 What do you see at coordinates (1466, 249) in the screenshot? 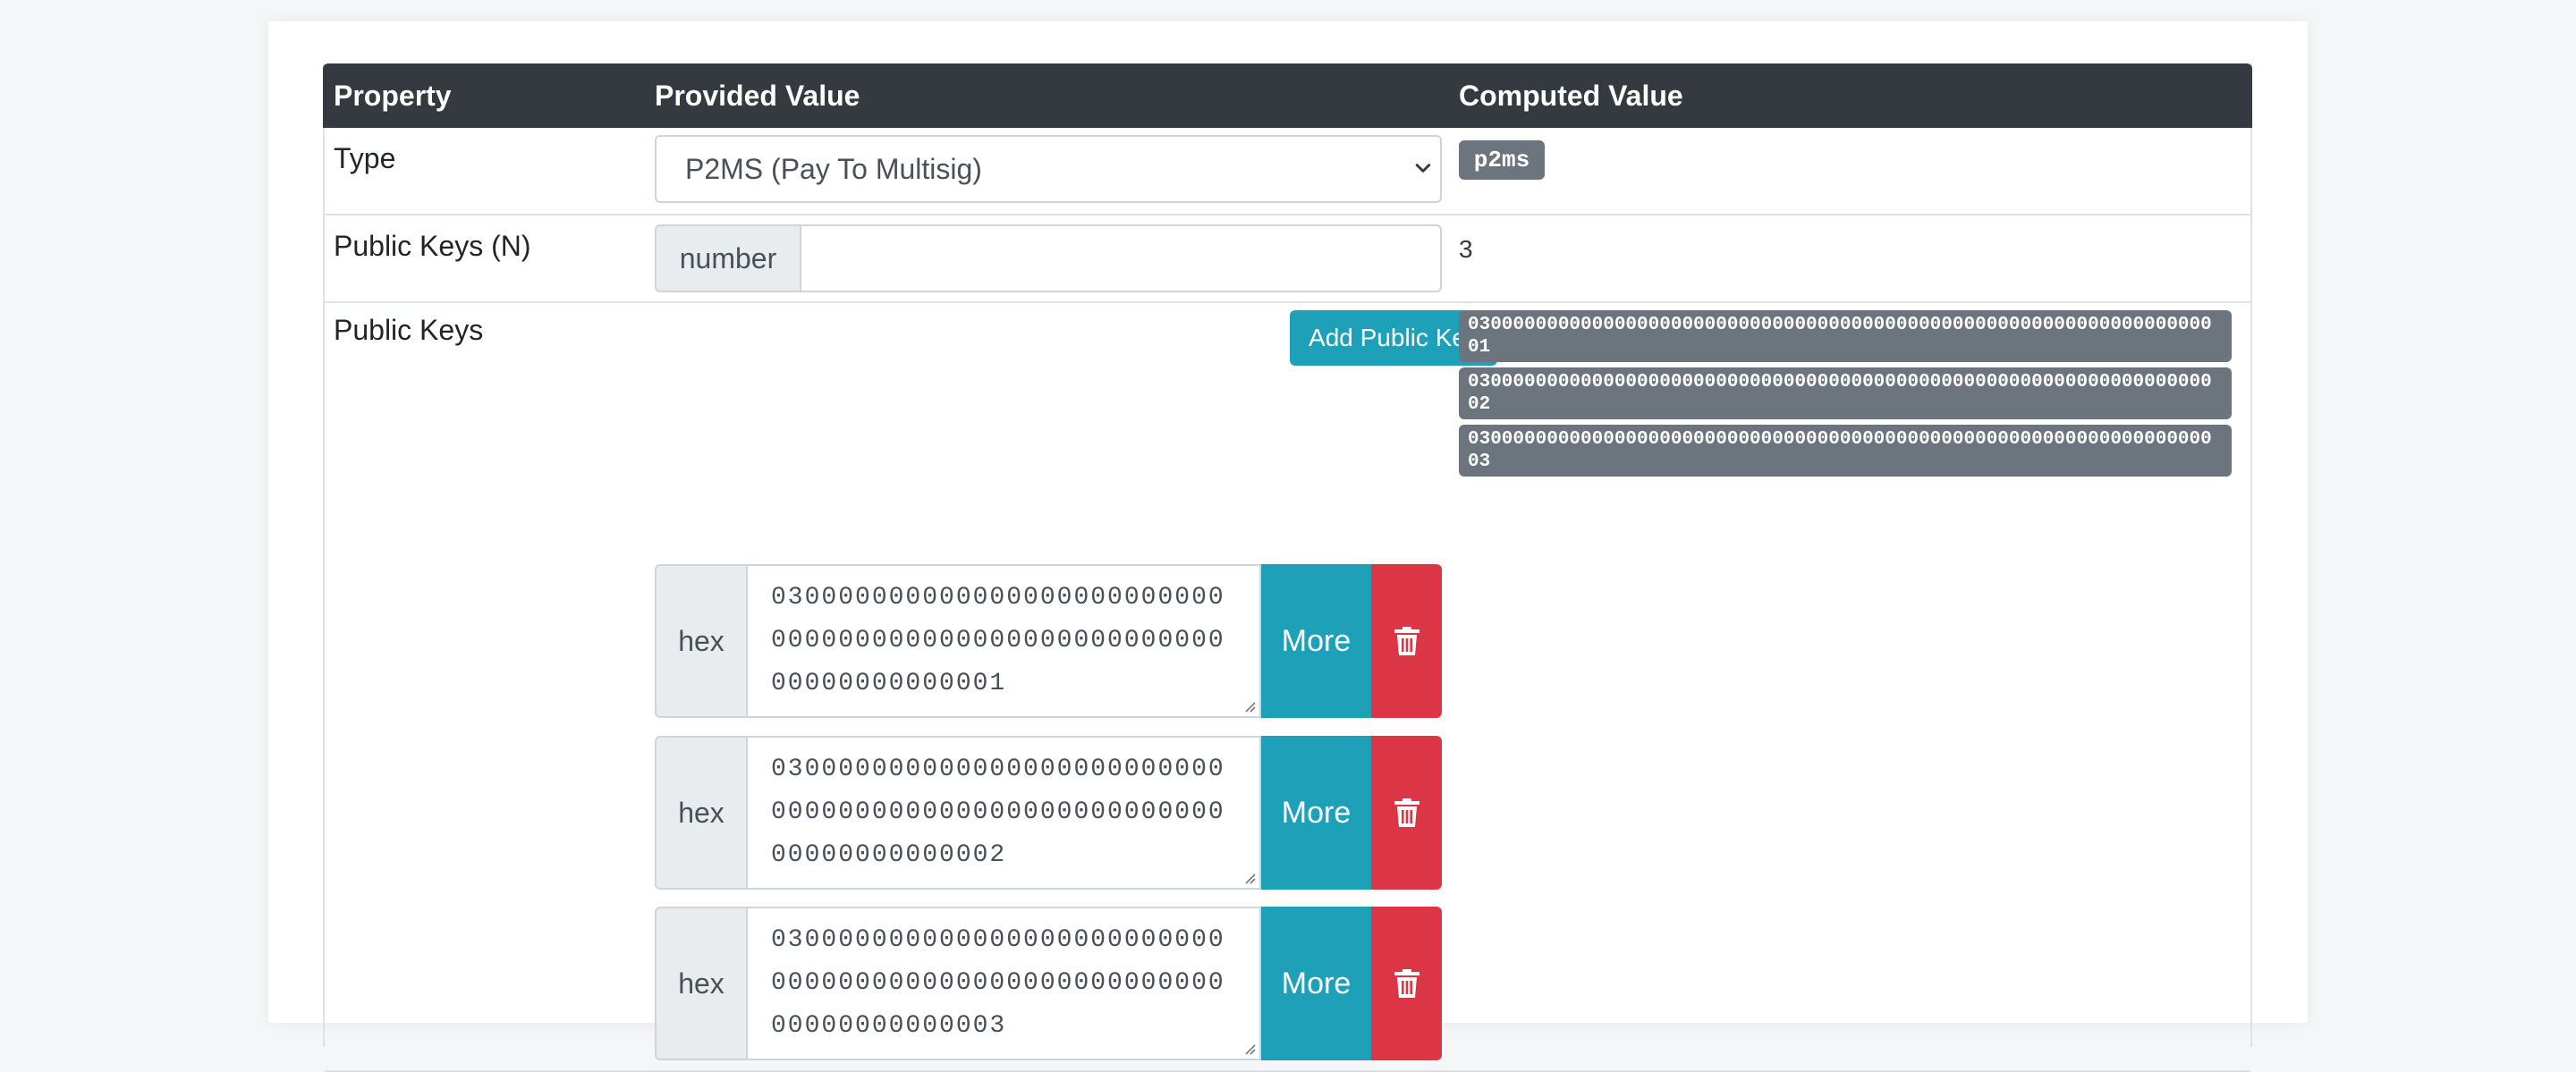
I see `public-keys-n-computed: 3` at bounding box center [1466, 249].